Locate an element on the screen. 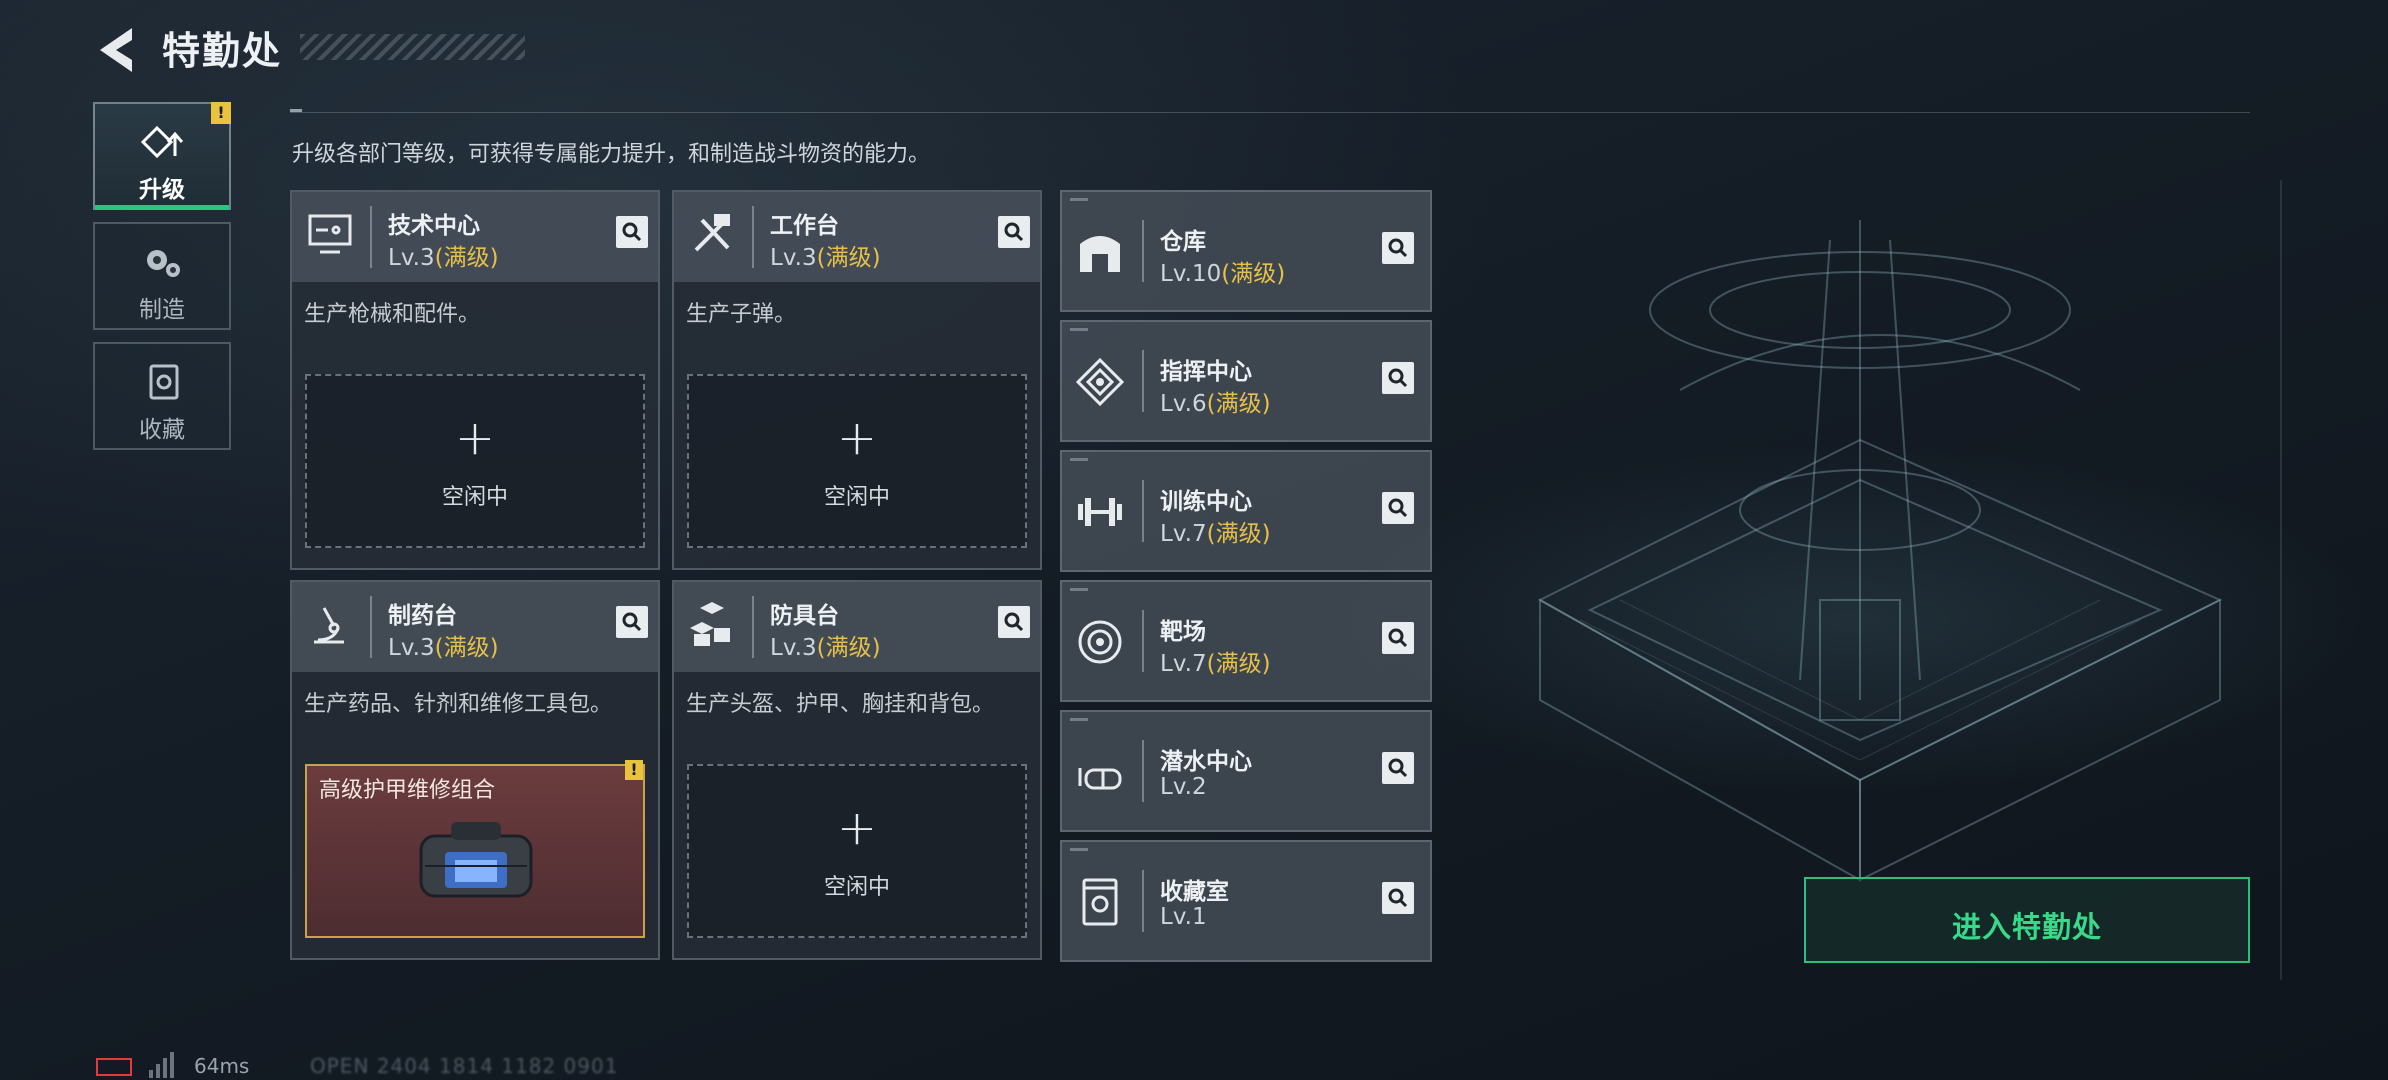  sidebar-item-label: 制造 is located at coordinates (162, 310).